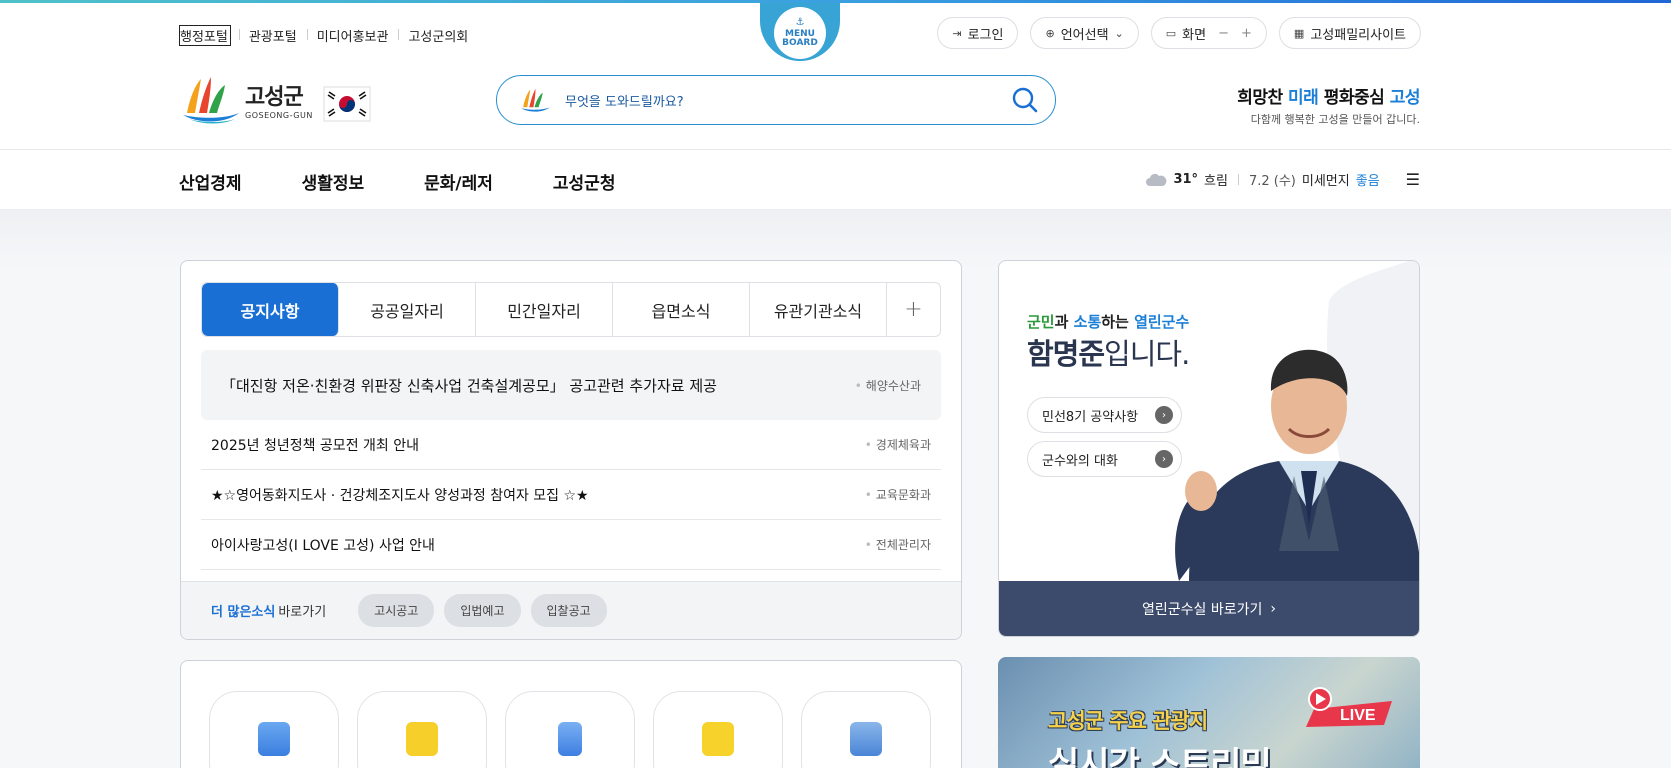 The height and width of the screenshot is (768, 1671). I want to click on login-icon: ⇥, so click(957, 33).